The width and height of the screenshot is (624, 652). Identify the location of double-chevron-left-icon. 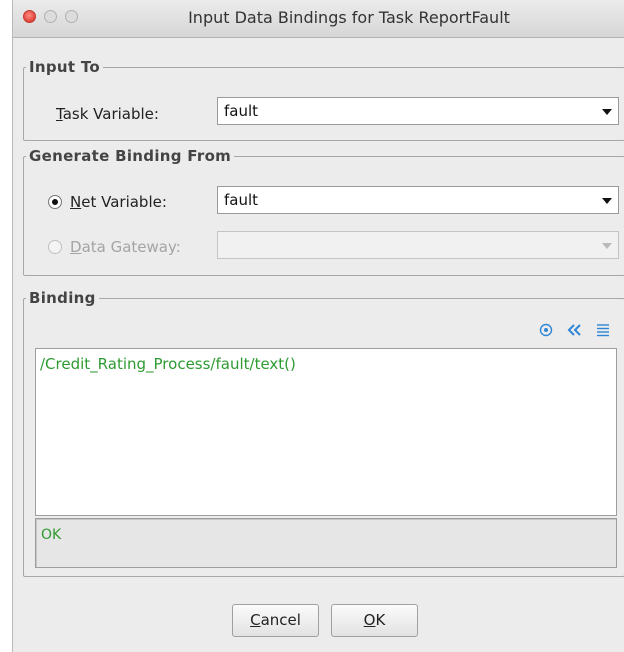
(574, 330).